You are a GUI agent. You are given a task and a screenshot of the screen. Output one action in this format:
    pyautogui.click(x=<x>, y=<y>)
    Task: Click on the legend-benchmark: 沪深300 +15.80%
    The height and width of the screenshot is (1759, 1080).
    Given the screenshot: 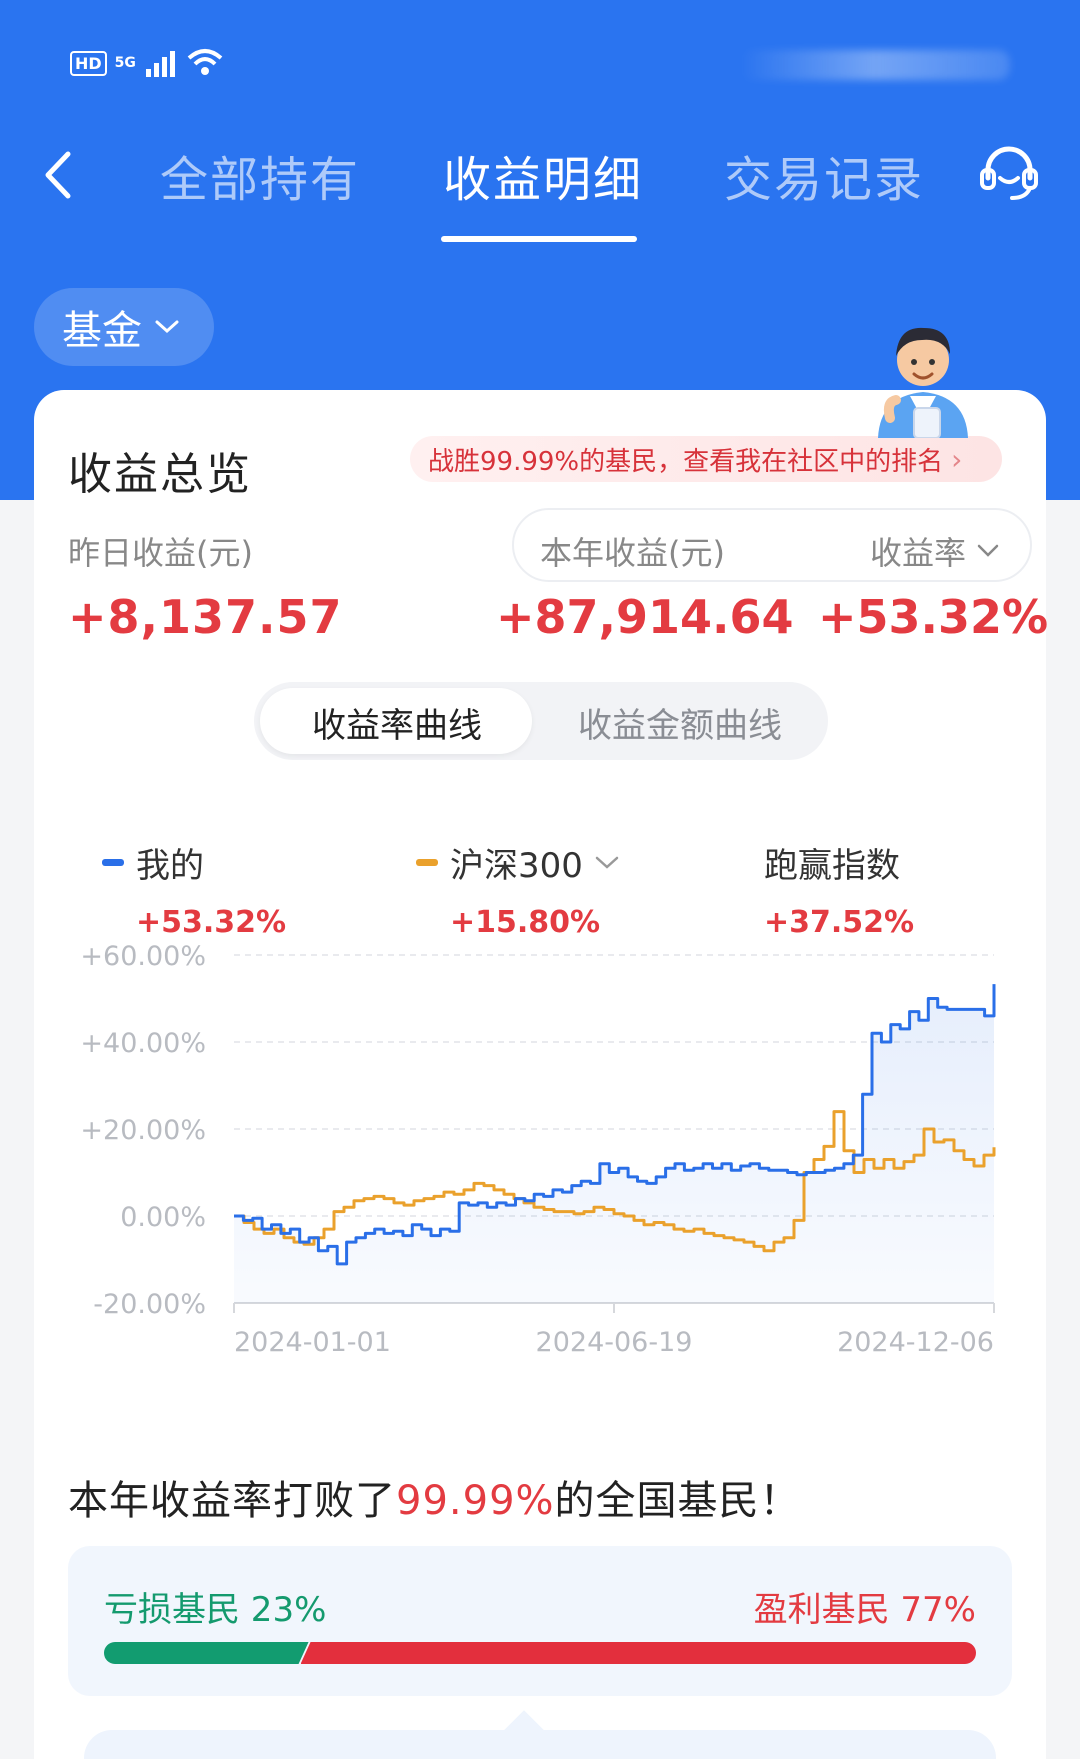 What is the action you would take?
    pyautogui.click(x=518, y=889)
    